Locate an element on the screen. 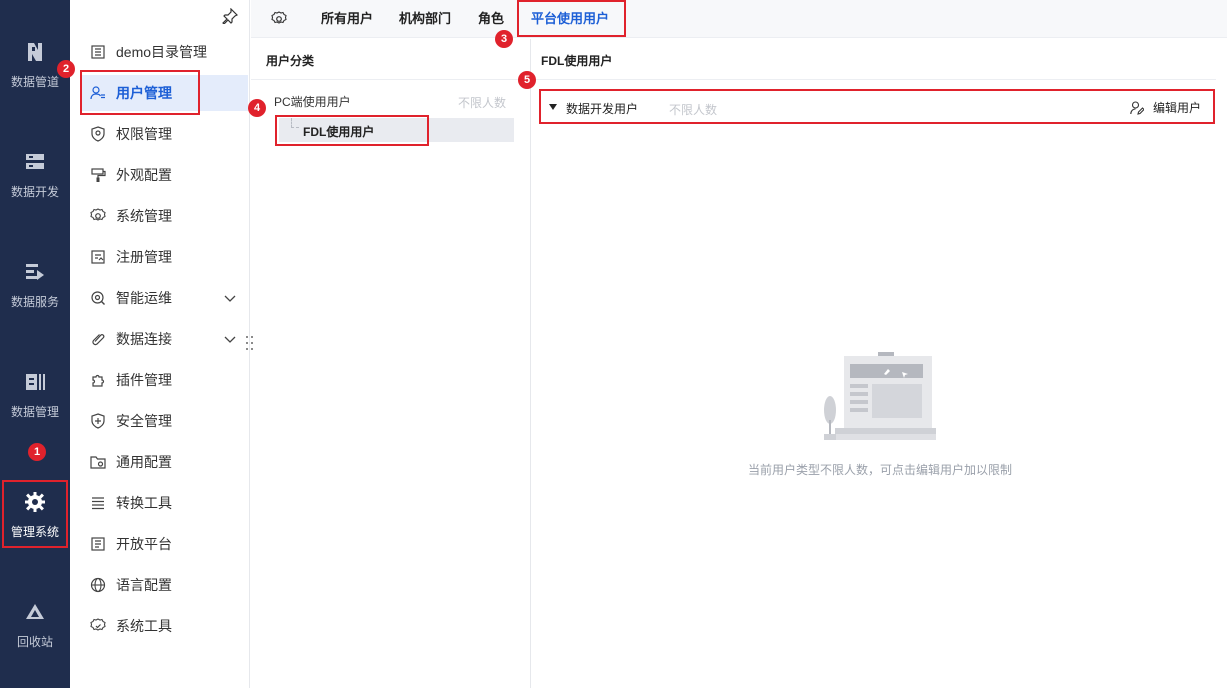  rail-label: 数据管理 is located at coordinates (34, 411).